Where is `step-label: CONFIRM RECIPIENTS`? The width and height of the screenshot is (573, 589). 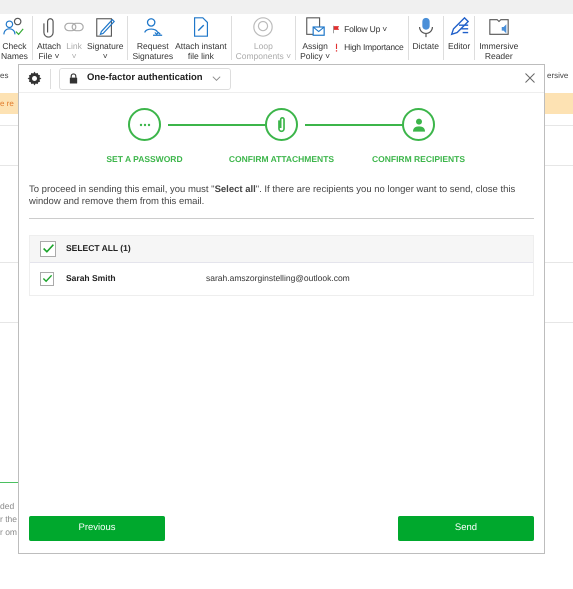 step-label: CONFIRM RECIPIENTS is located at coordinates (419, 159).